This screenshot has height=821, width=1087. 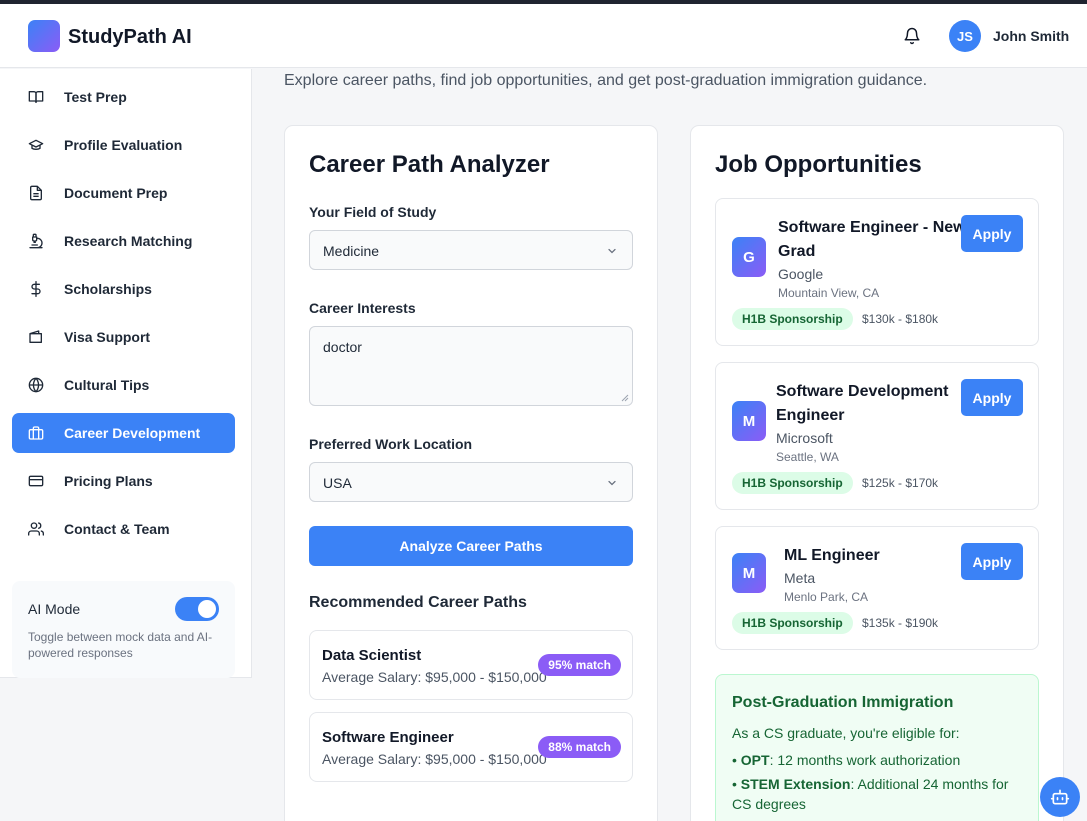 I want to click on app-name: StudyPath AI, so click(x=130, y=37).